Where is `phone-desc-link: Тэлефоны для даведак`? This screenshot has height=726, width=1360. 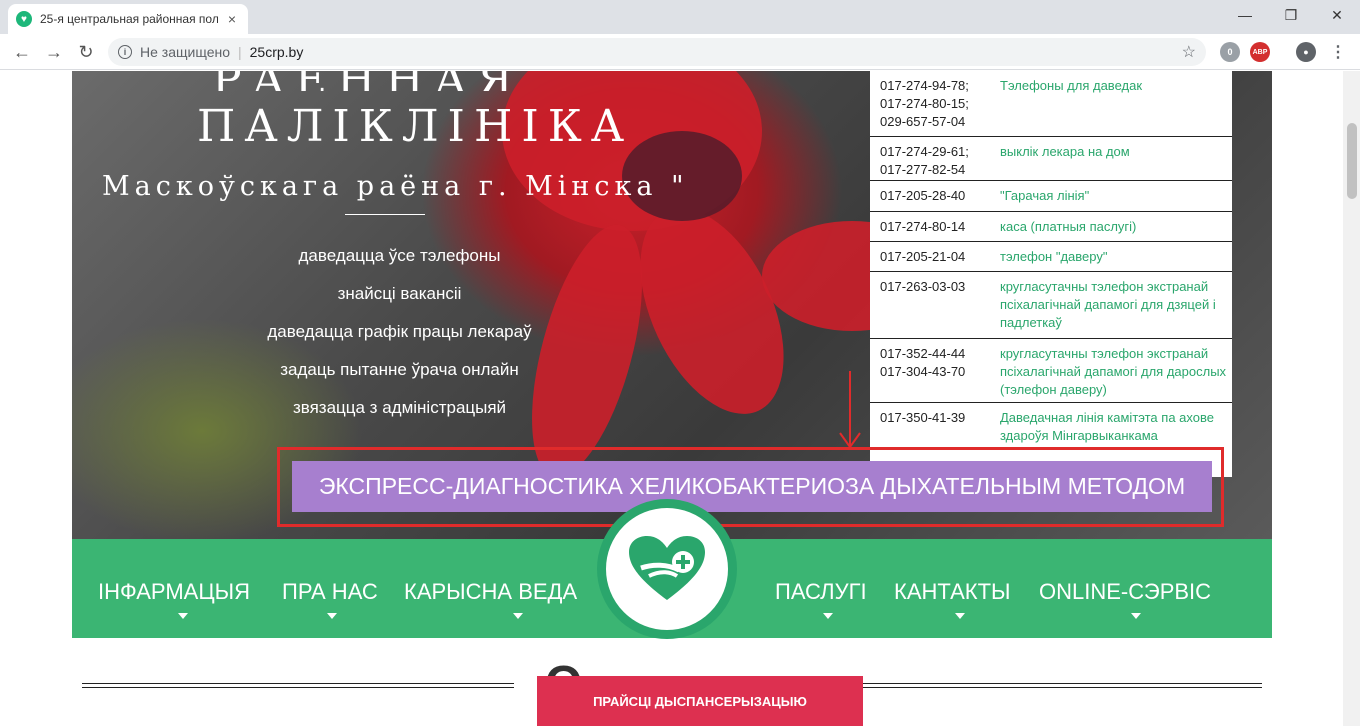
phone-desc-link: Тэлефоны для даведак is located at coordinates (1114, 103).